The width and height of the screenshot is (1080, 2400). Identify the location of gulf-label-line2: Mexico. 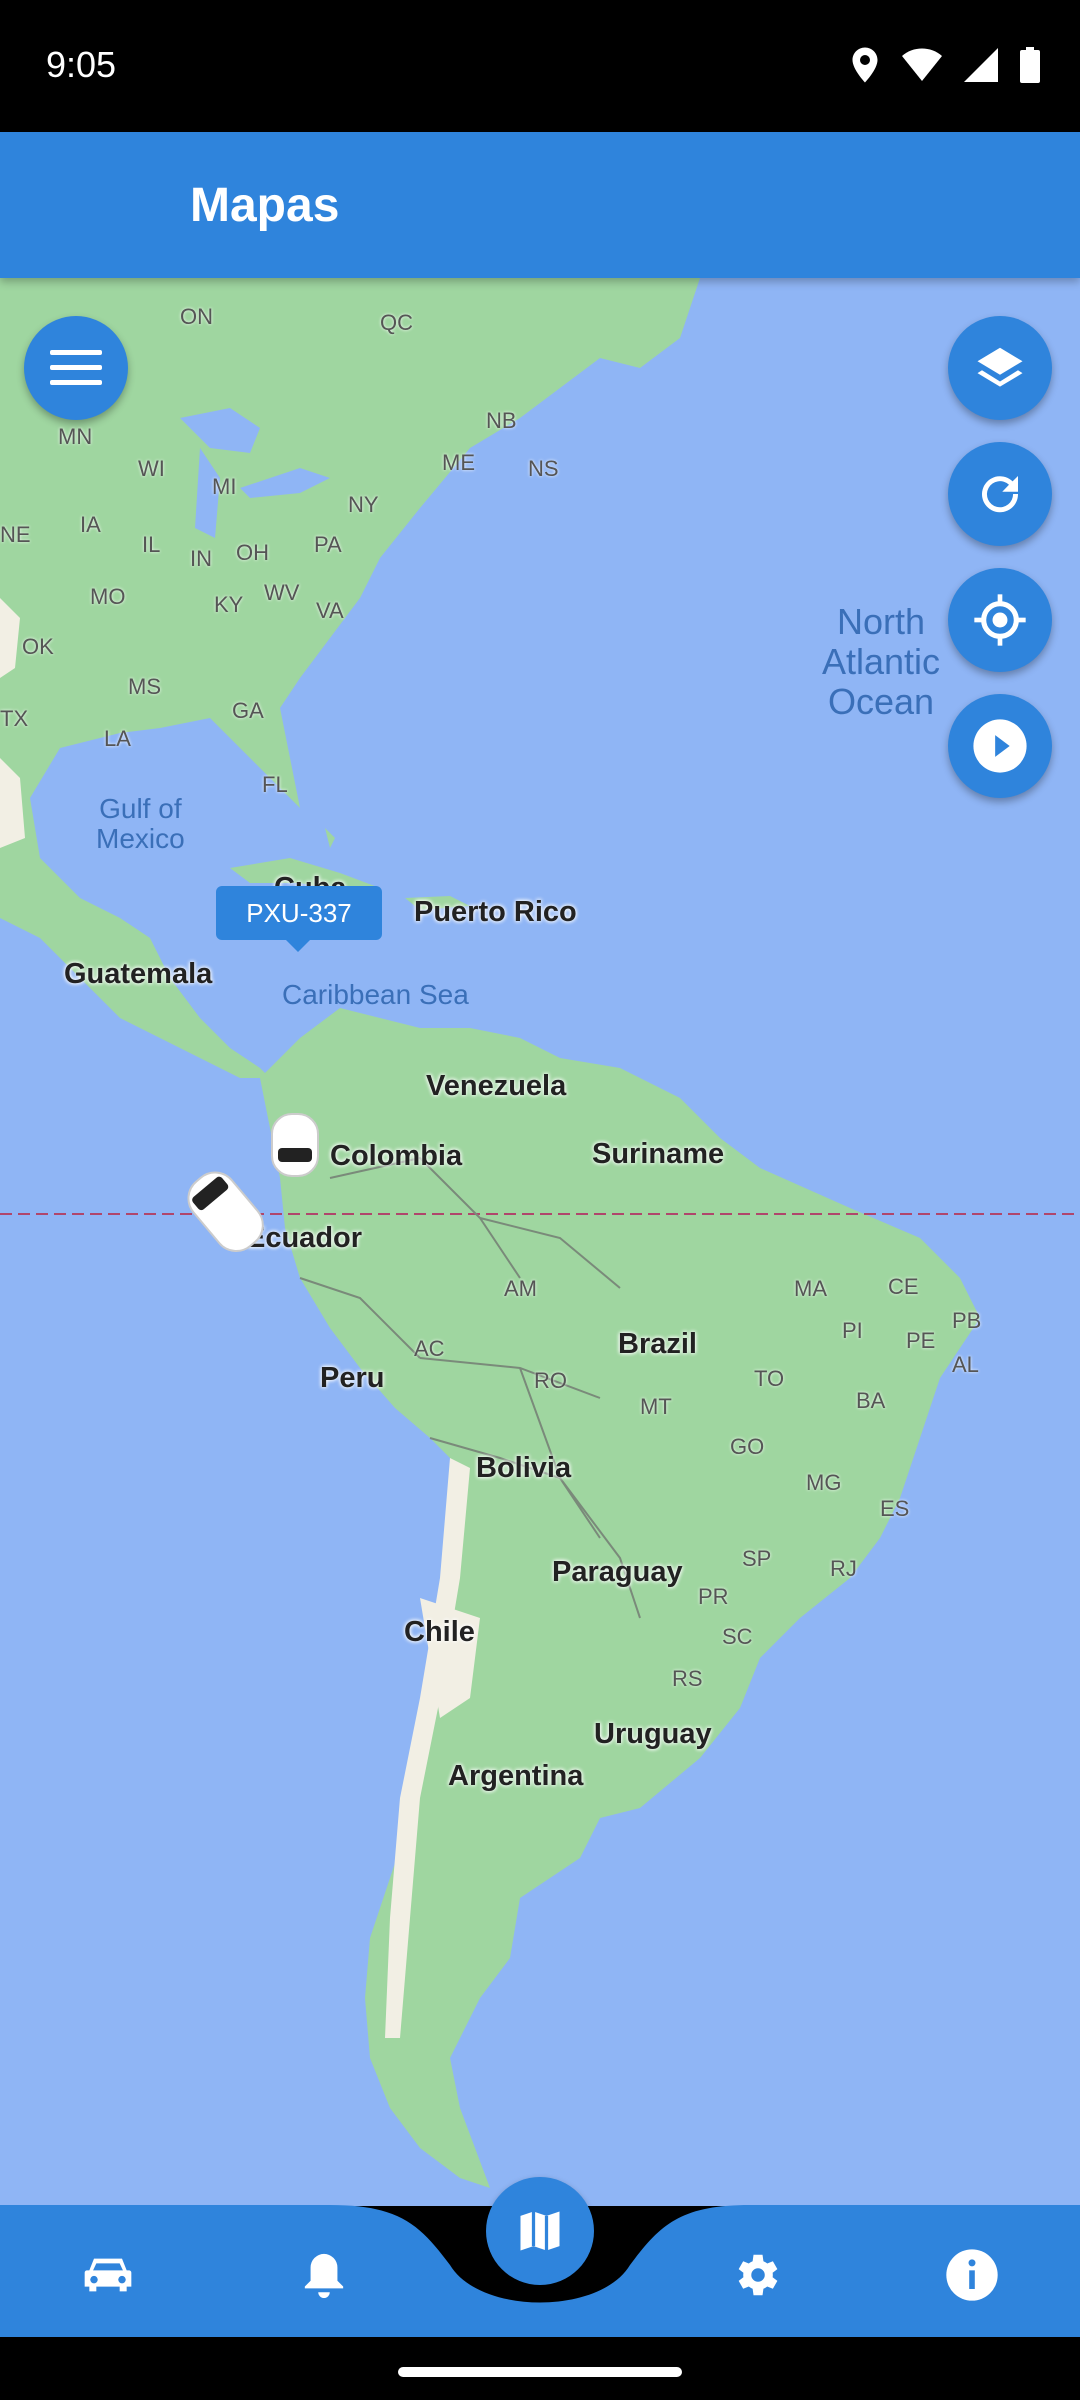
(140, 838).